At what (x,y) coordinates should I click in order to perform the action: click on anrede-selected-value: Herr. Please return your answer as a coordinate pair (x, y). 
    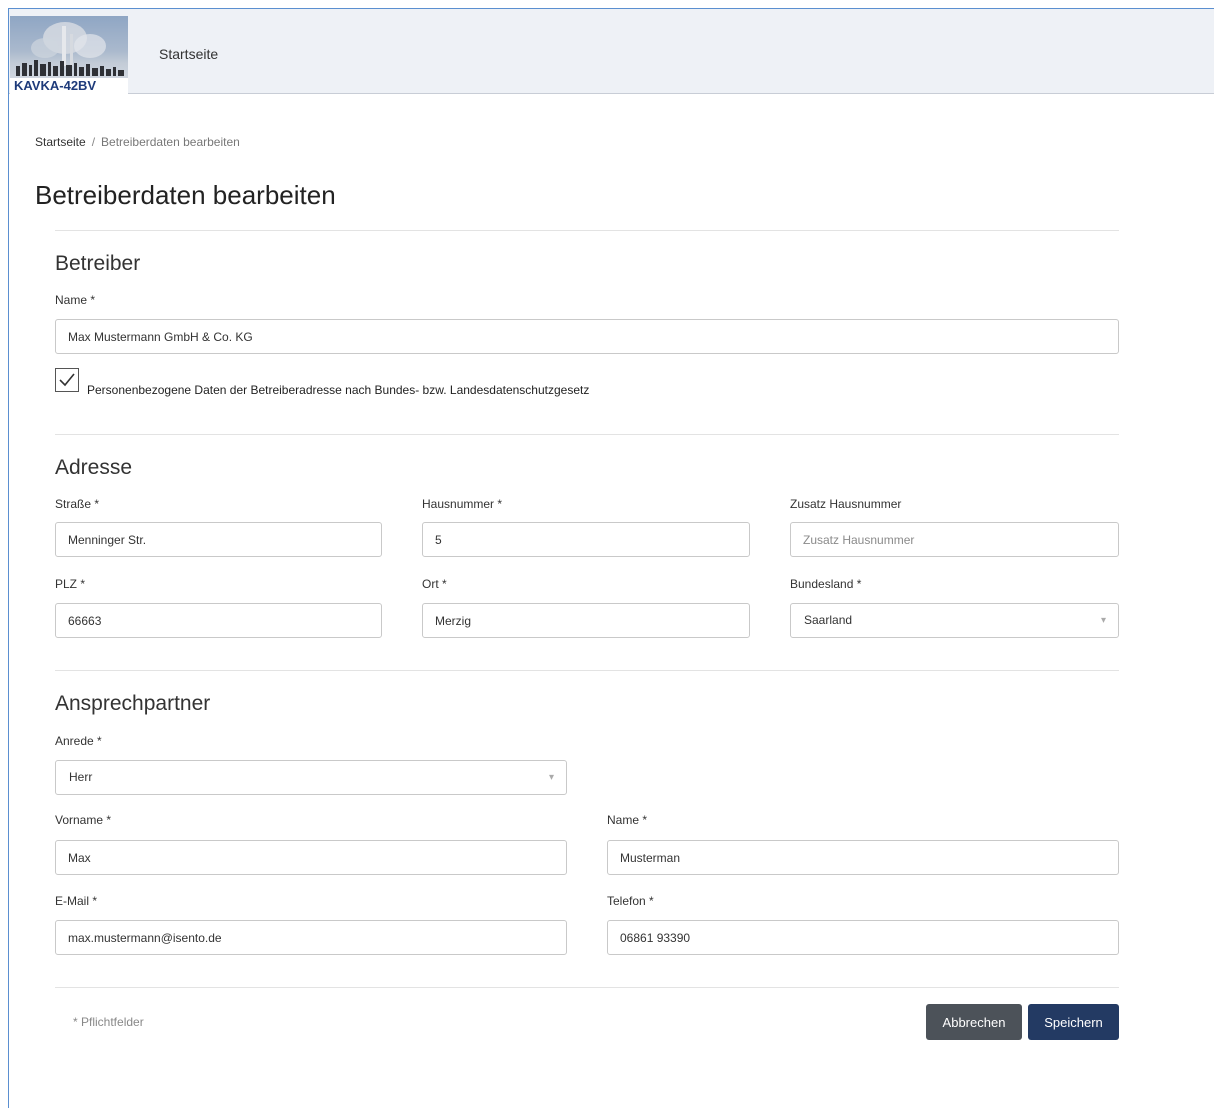
    Looking at the image, I should click on (81, 777).